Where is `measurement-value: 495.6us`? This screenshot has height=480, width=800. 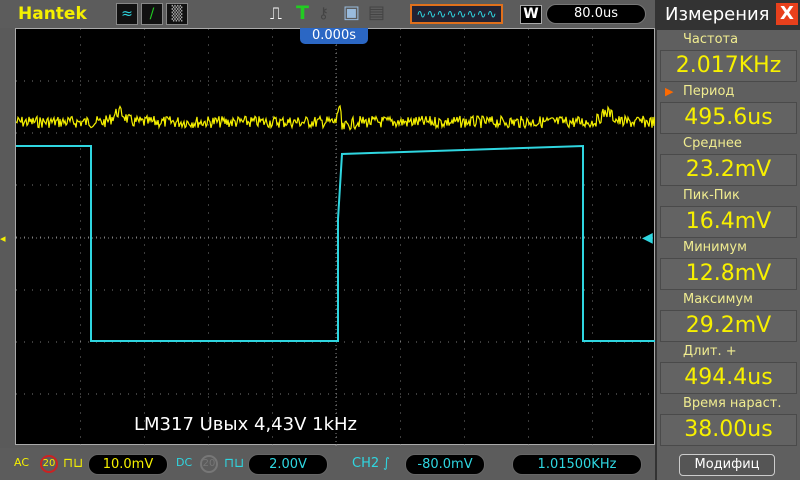
measurement-value: 495.6us is located at coordinates (728, 118).